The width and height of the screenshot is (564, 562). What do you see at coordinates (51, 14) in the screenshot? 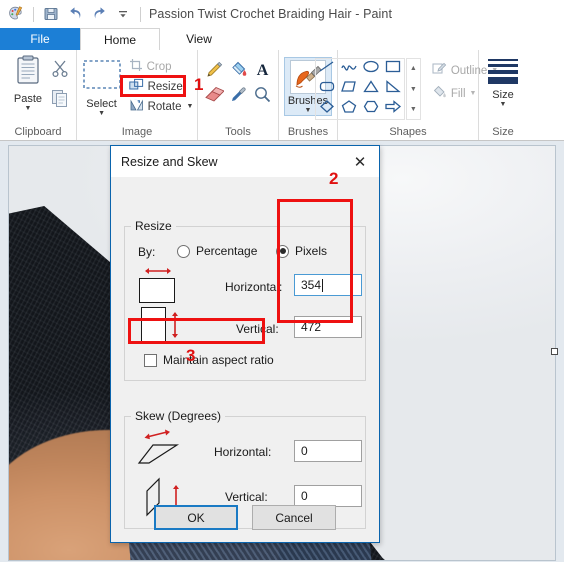
I see `save-icon` at bounding box center [51, 14].